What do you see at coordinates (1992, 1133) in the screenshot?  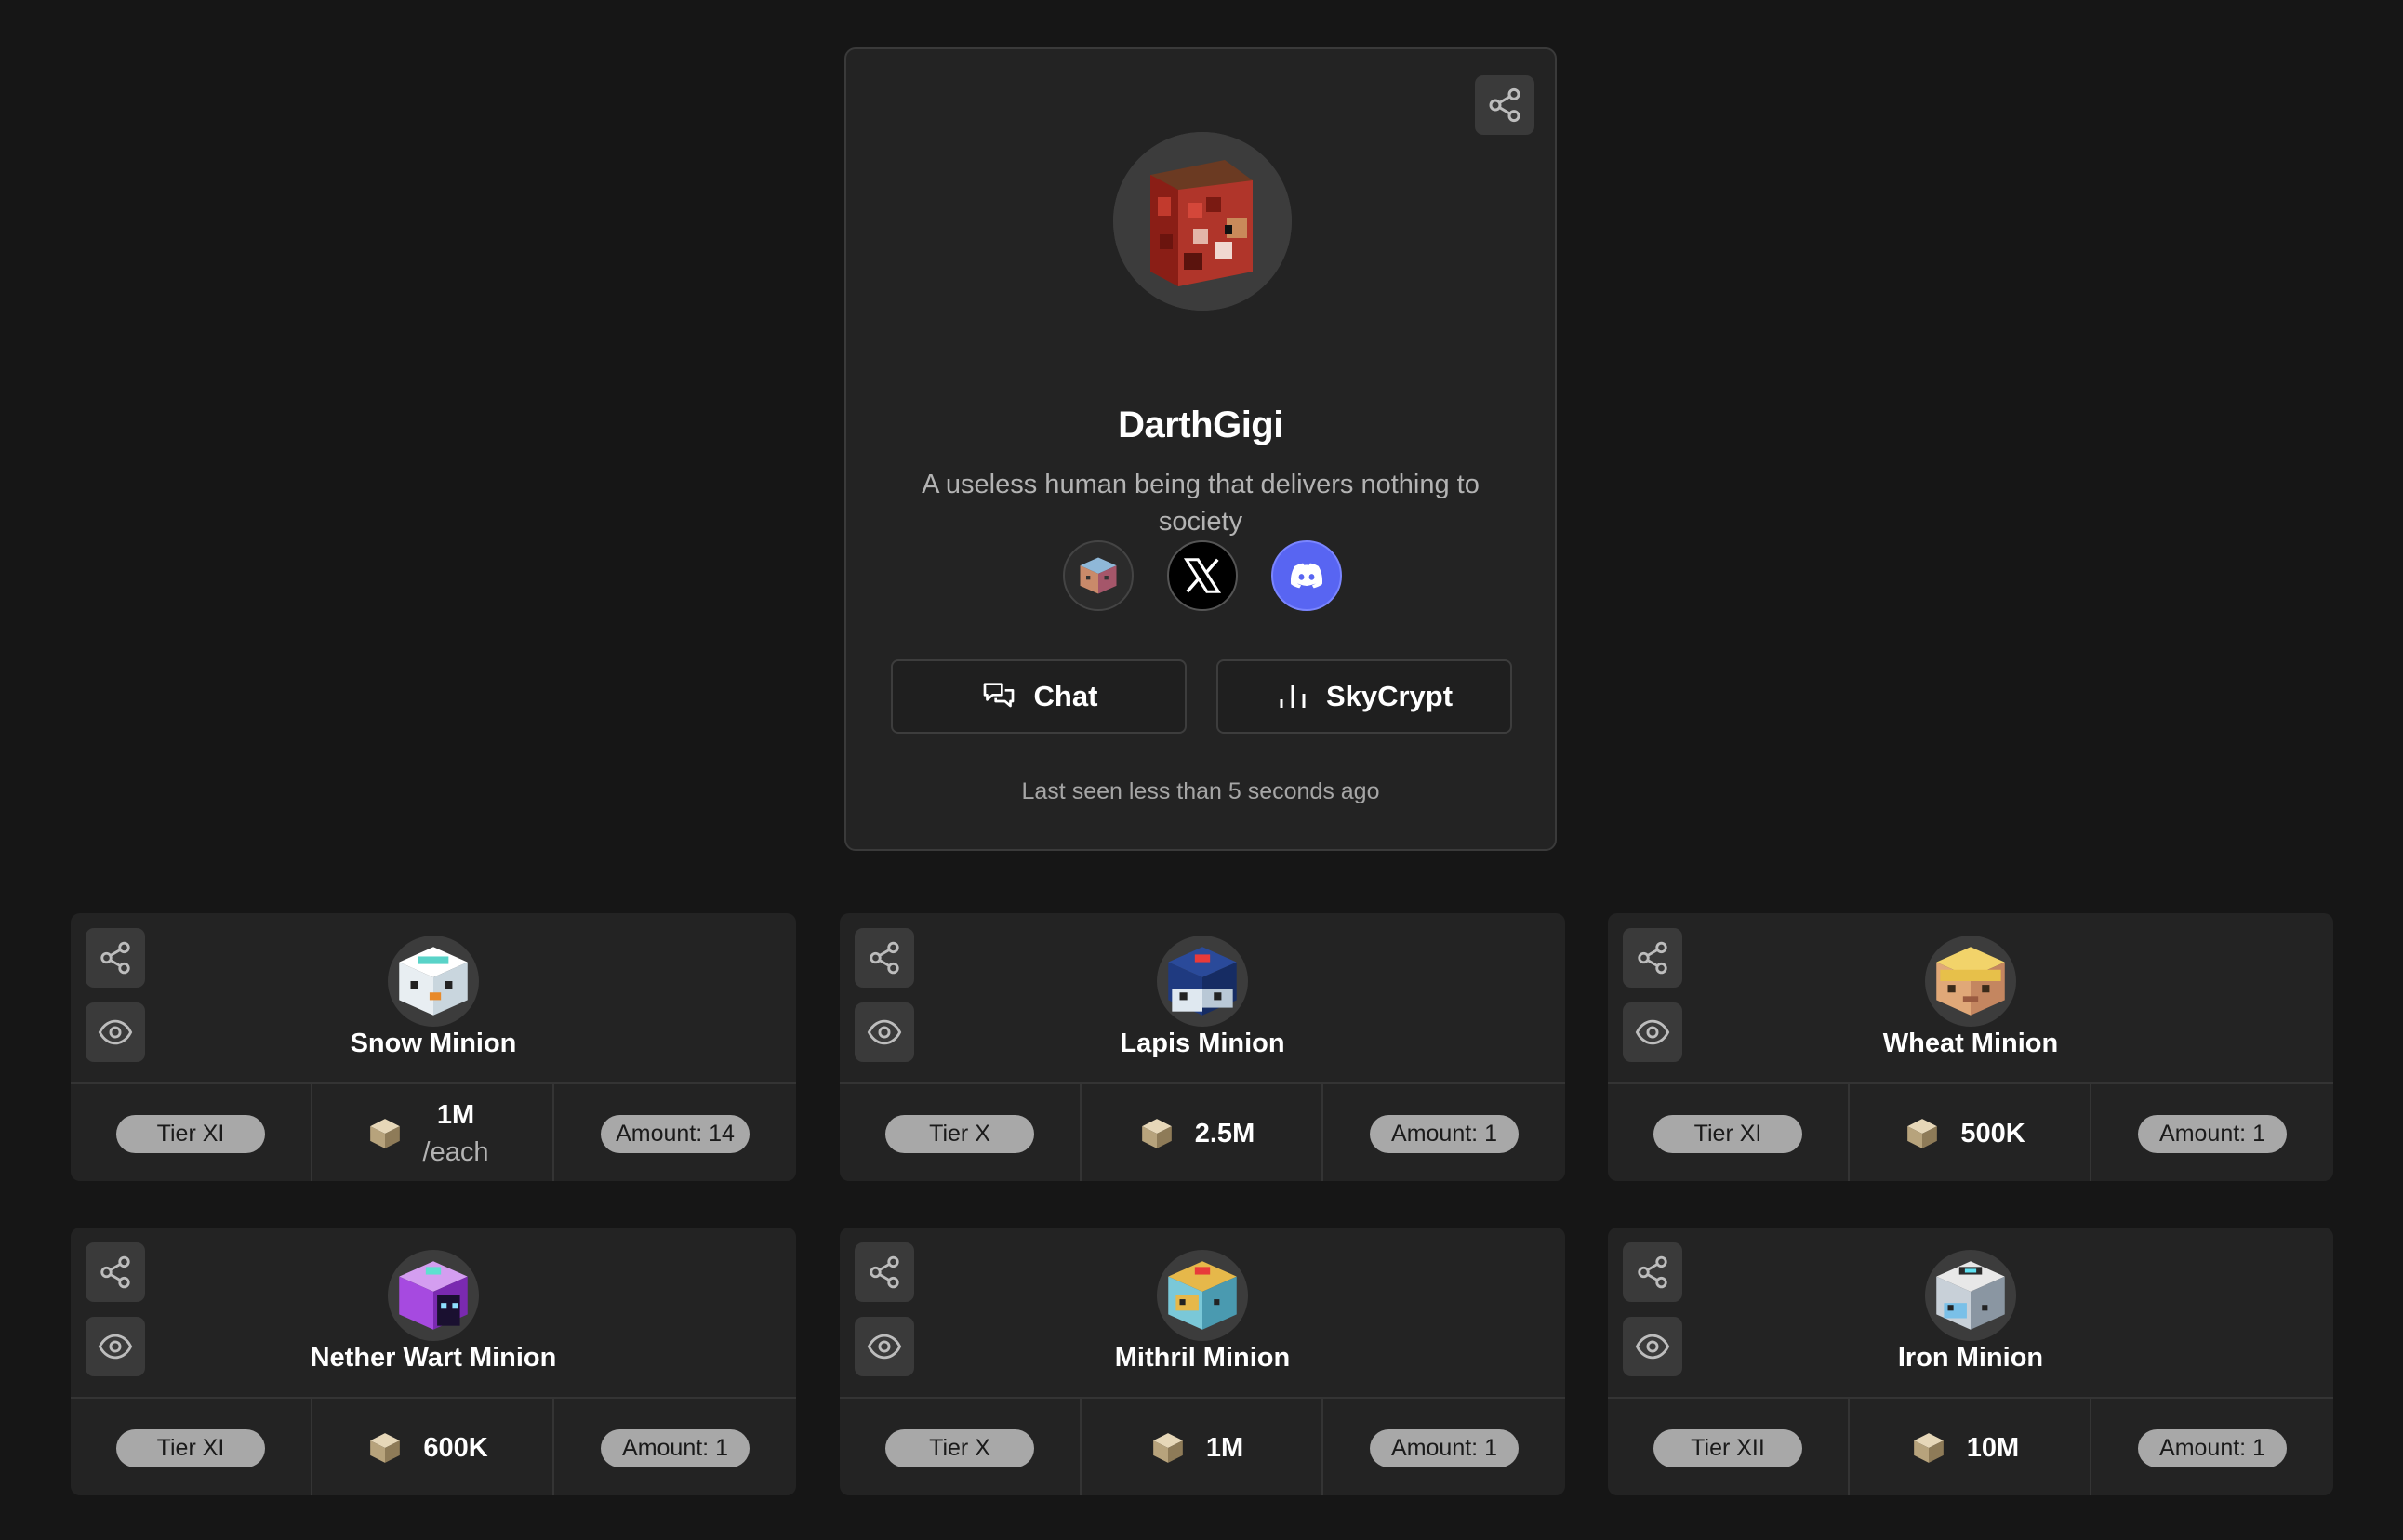 I see `minion-price: 500K` at bounding box center [1992, 1133].